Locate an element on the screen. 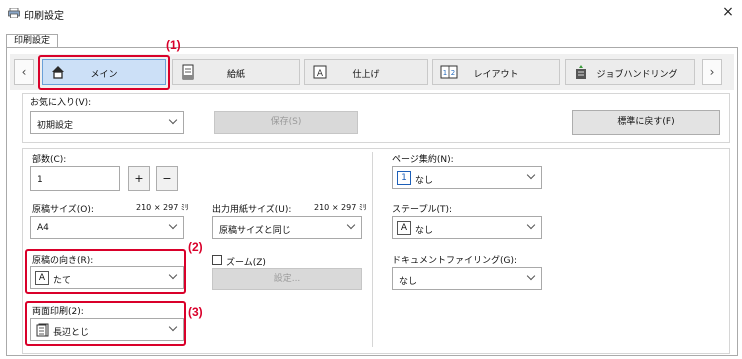 The width and height of the screenshot is (742, 359). favorites-value: 初期設定 is located at coordinates (55, 126).